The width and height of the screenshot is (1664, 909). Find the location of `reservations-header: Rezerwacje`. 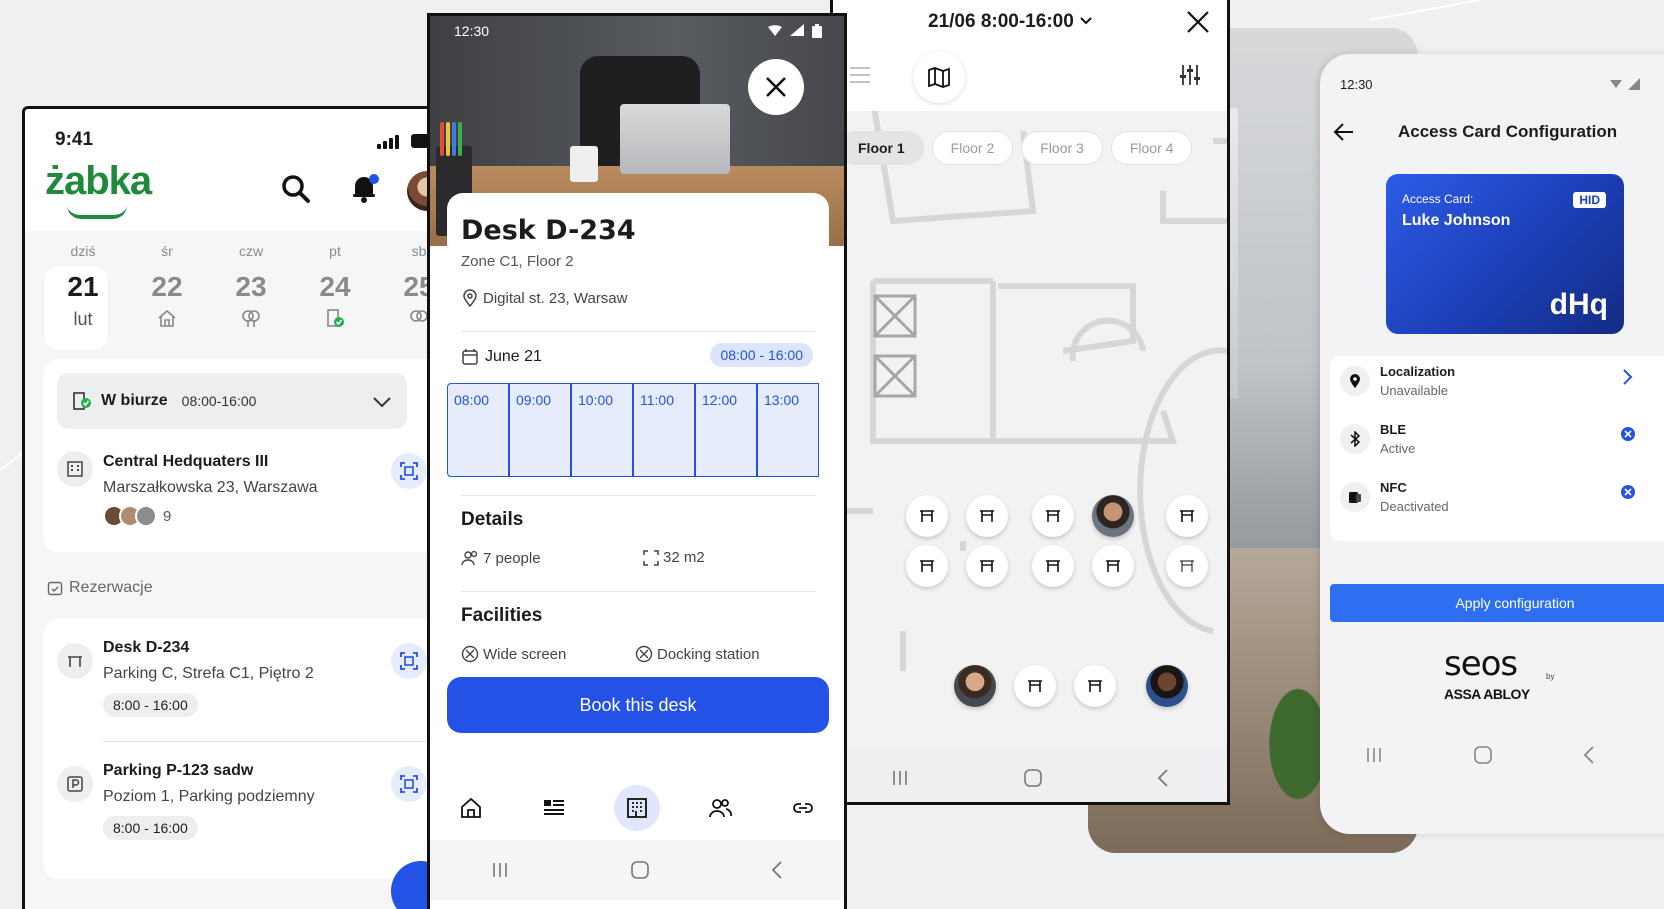

reservations-header: Rezerwacje is located at coordinates (100, 588).